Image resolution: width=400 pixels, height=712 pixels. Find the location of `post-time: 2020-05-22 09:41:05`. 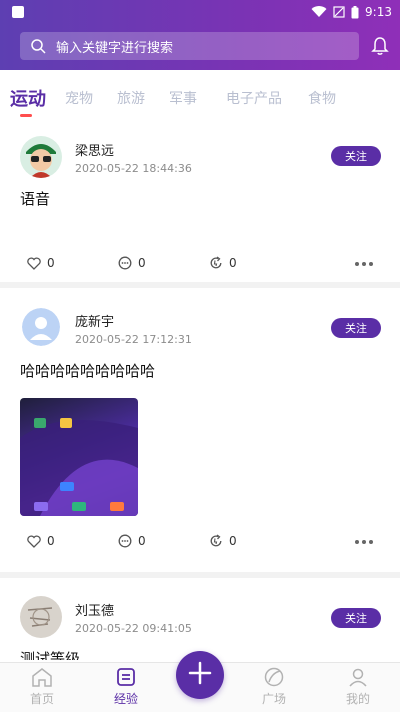

post-time: 2020-05-22 09:41:05 is located at coordinates (133, 628).